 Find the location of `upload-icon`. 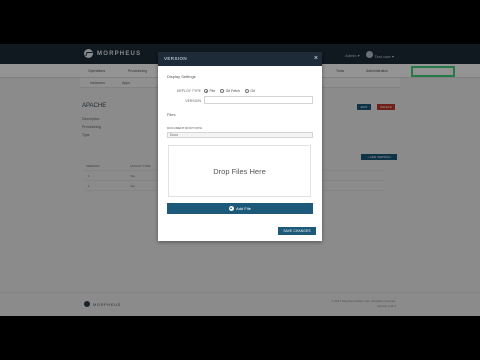

upload-icon is located at coordinates (232, 208).